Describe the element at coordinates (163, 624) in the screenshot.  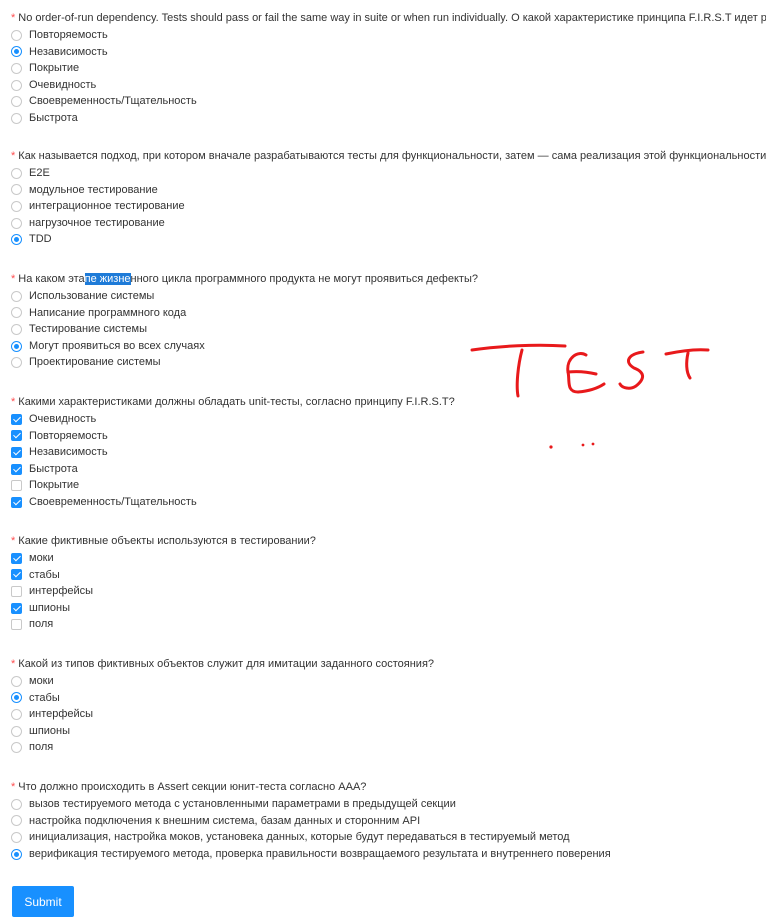
I see `checkbox-option: поля` at that location.